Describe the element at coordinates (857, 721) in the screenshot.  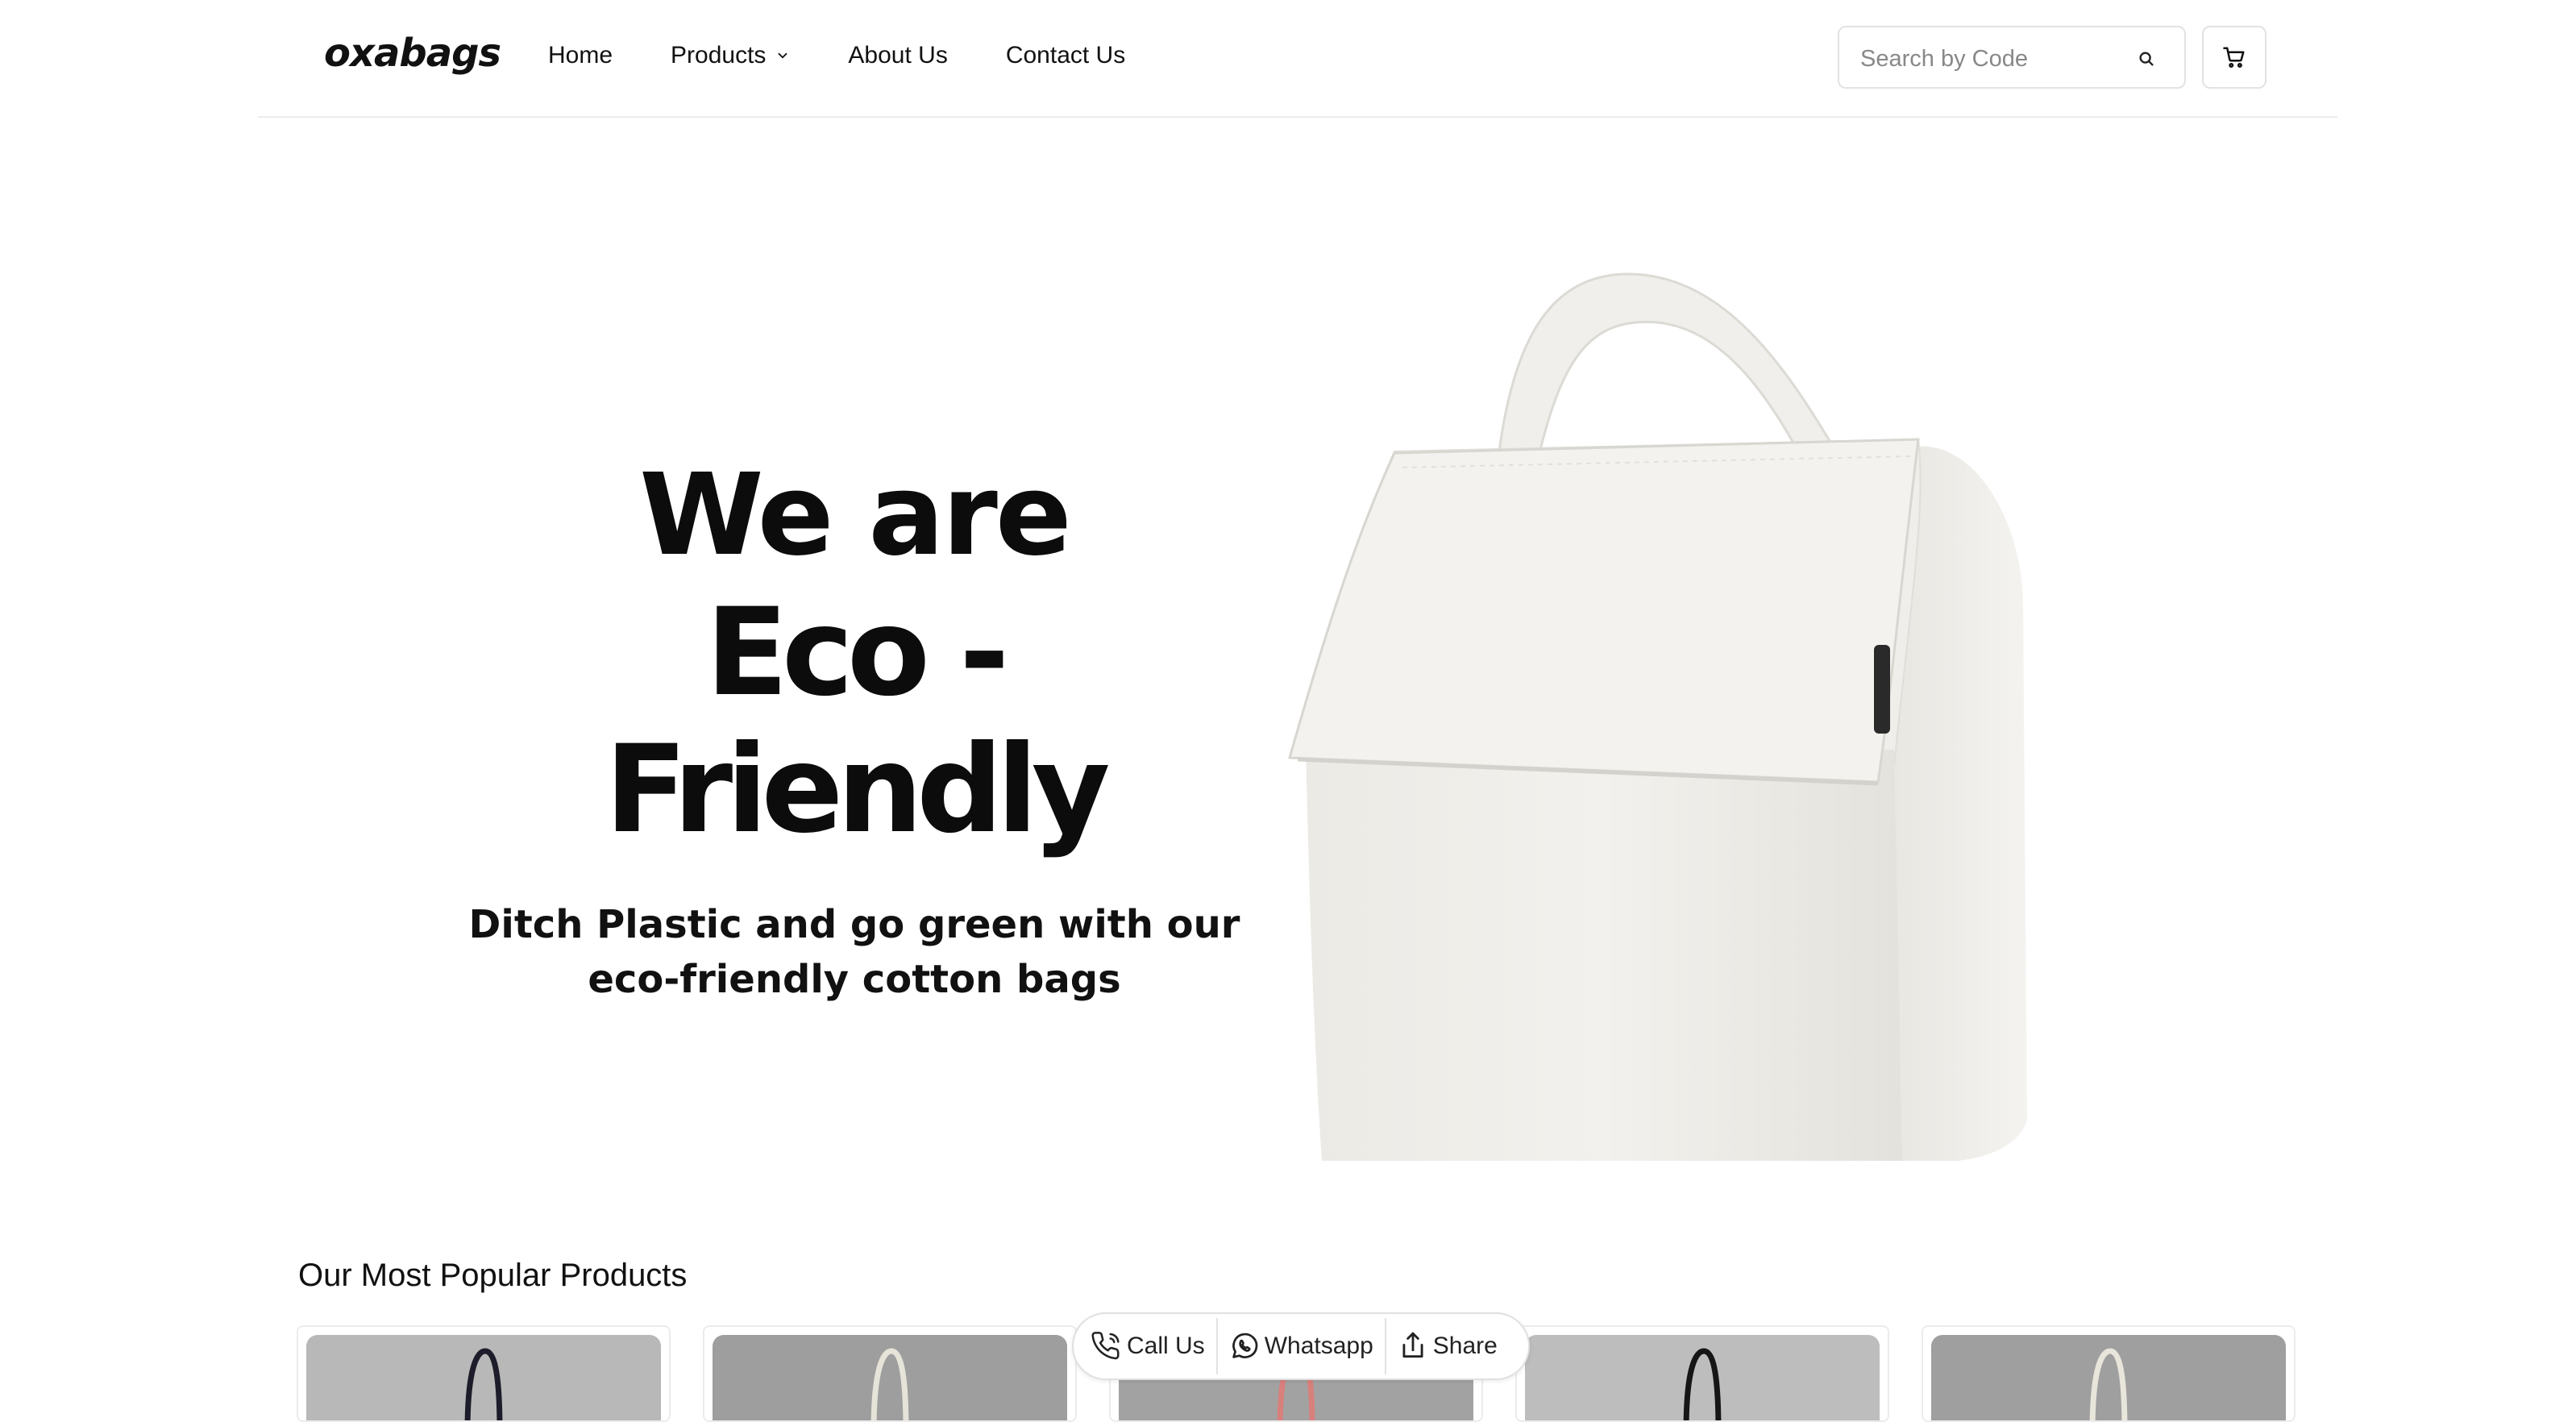
I see `hero-heading-line2: Eco - Friendly` at that location.